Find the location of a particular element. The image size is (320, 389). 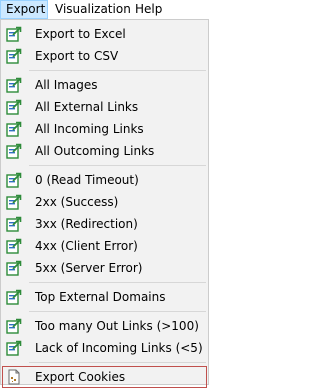

menu-item-lack-of-incoming-links-5: Lack of Incoming Links (<5) is located at coordinates (104, 348).